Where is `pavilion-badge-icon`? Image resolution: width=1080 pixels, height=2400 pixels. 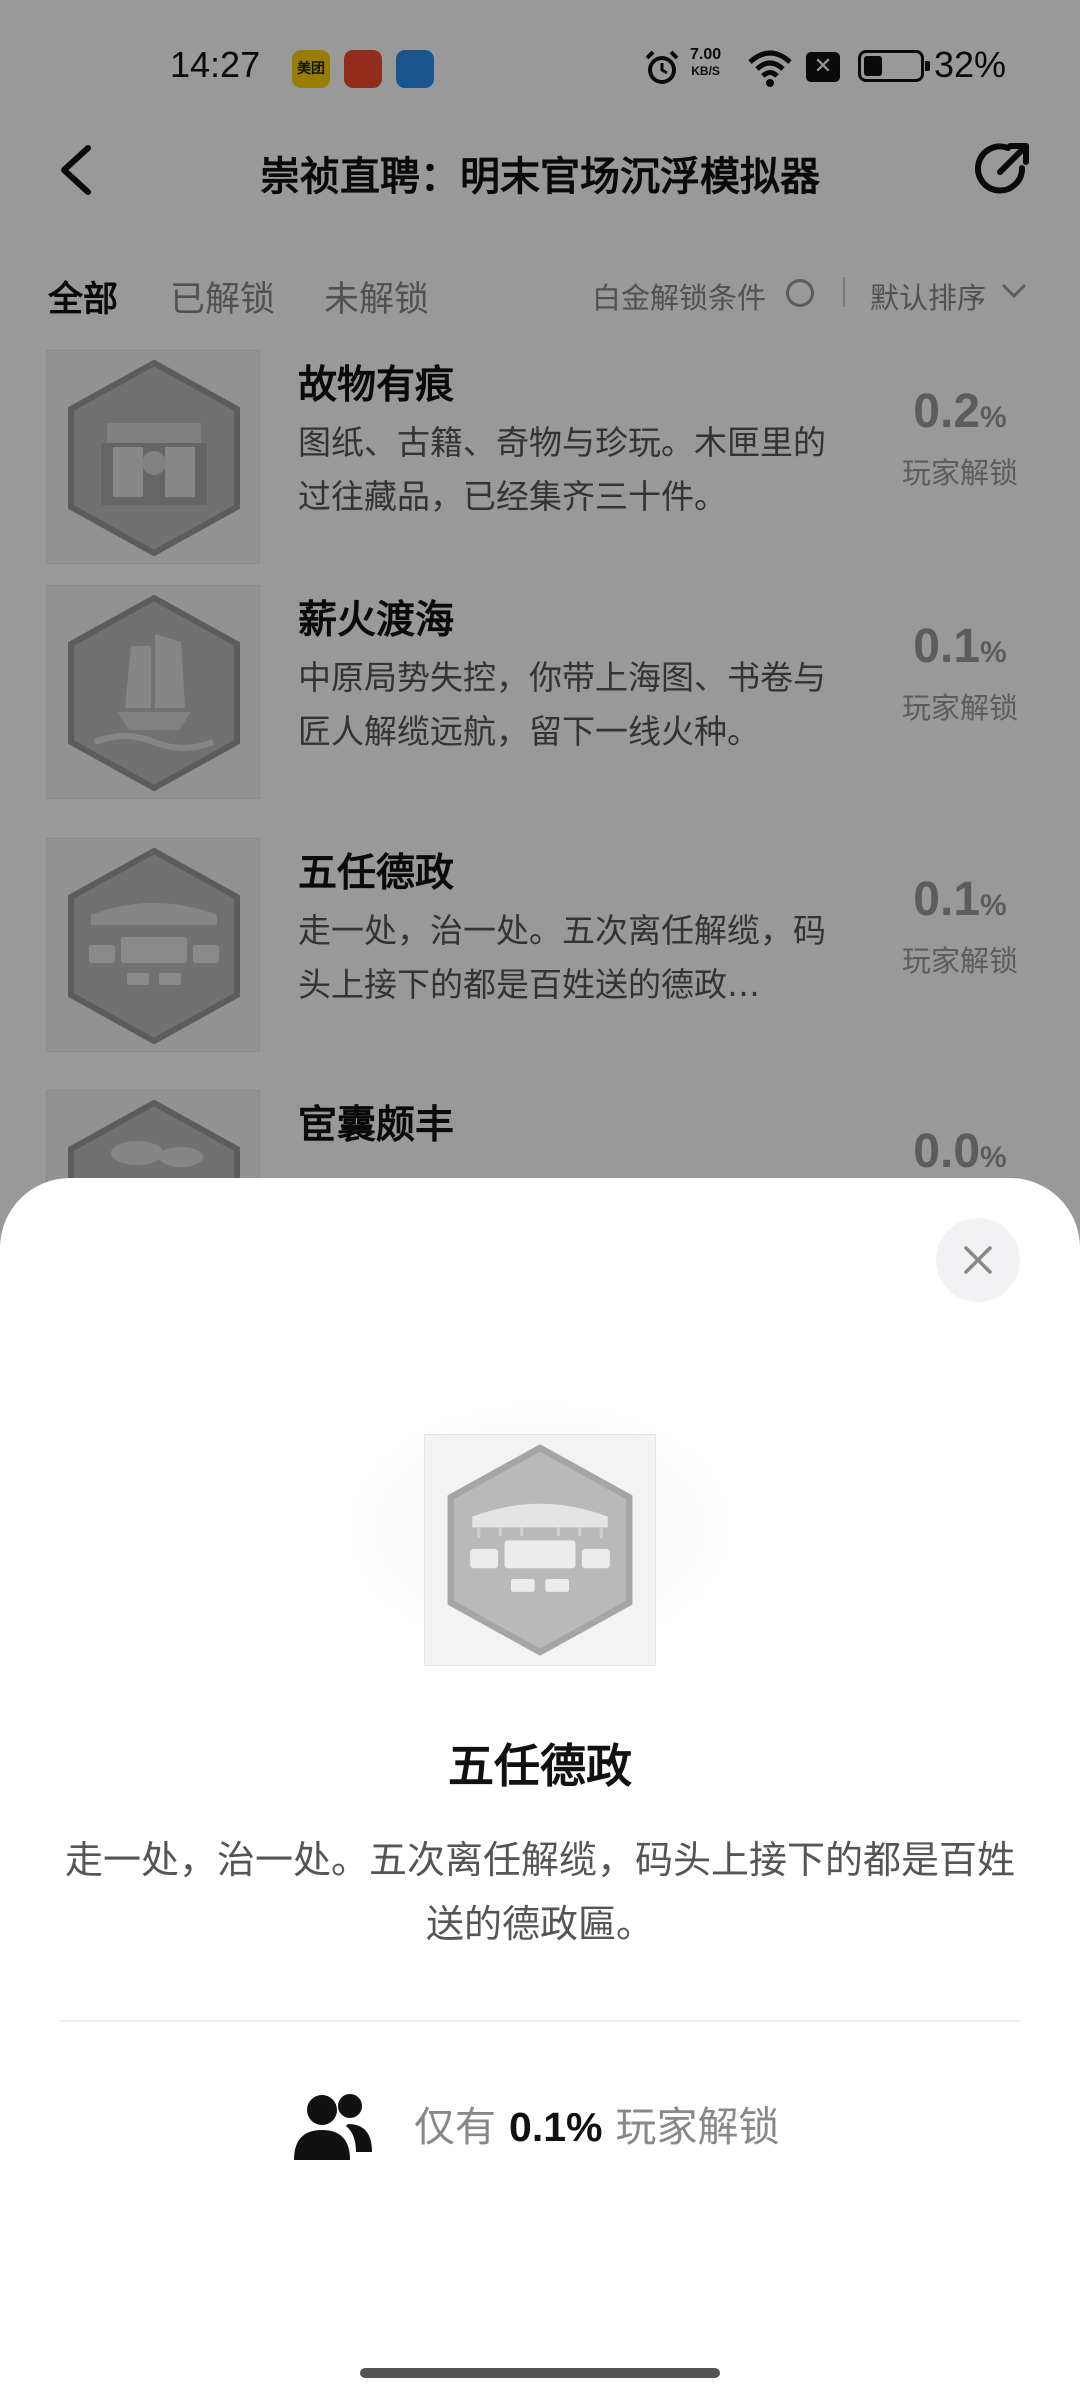
pavilion-badge-icon is located at coordinates (540, 1550).